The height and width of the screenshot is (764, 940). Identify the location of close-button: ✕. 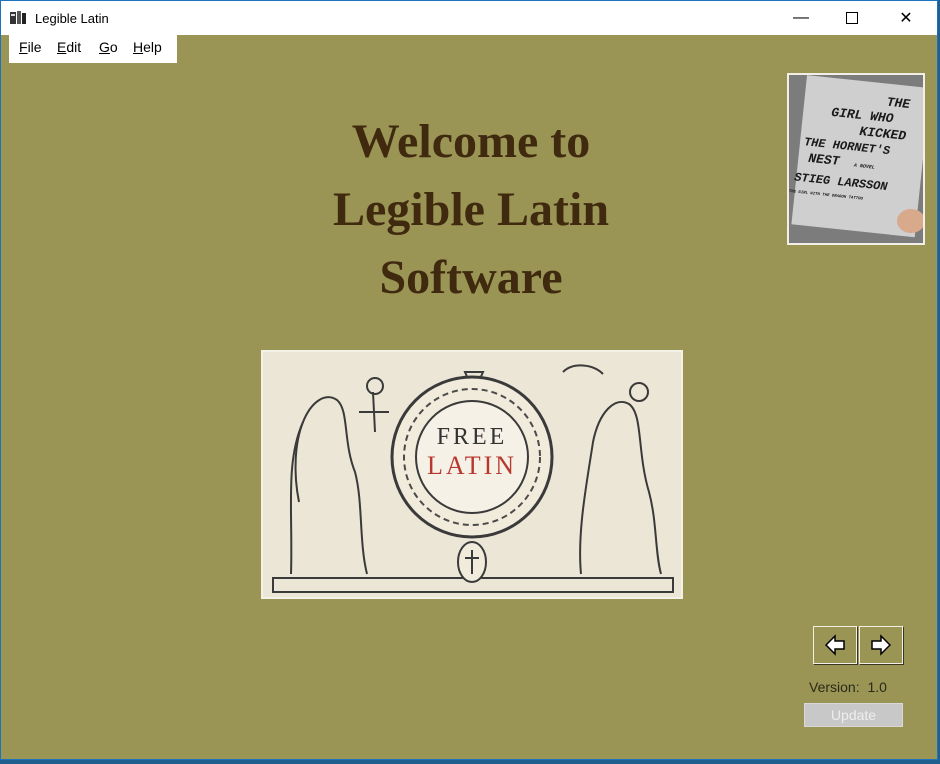
(906, 18).